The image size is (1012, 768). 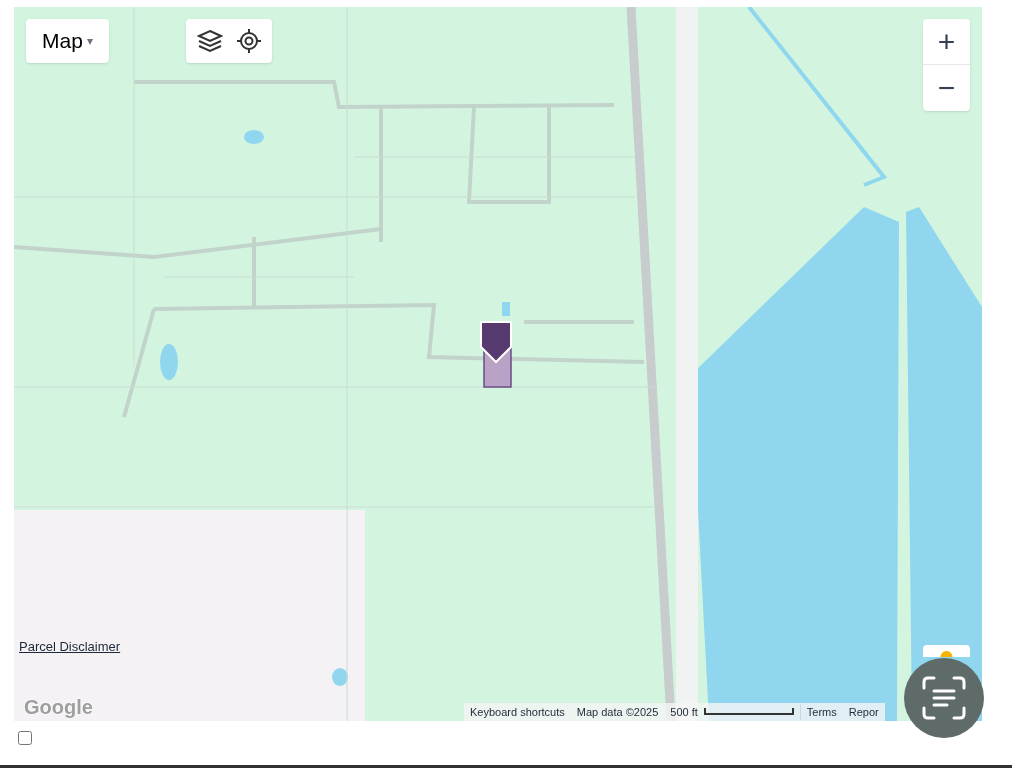 I want to click on map-data-text: Map data ©2025, so click(x=617, y=712).